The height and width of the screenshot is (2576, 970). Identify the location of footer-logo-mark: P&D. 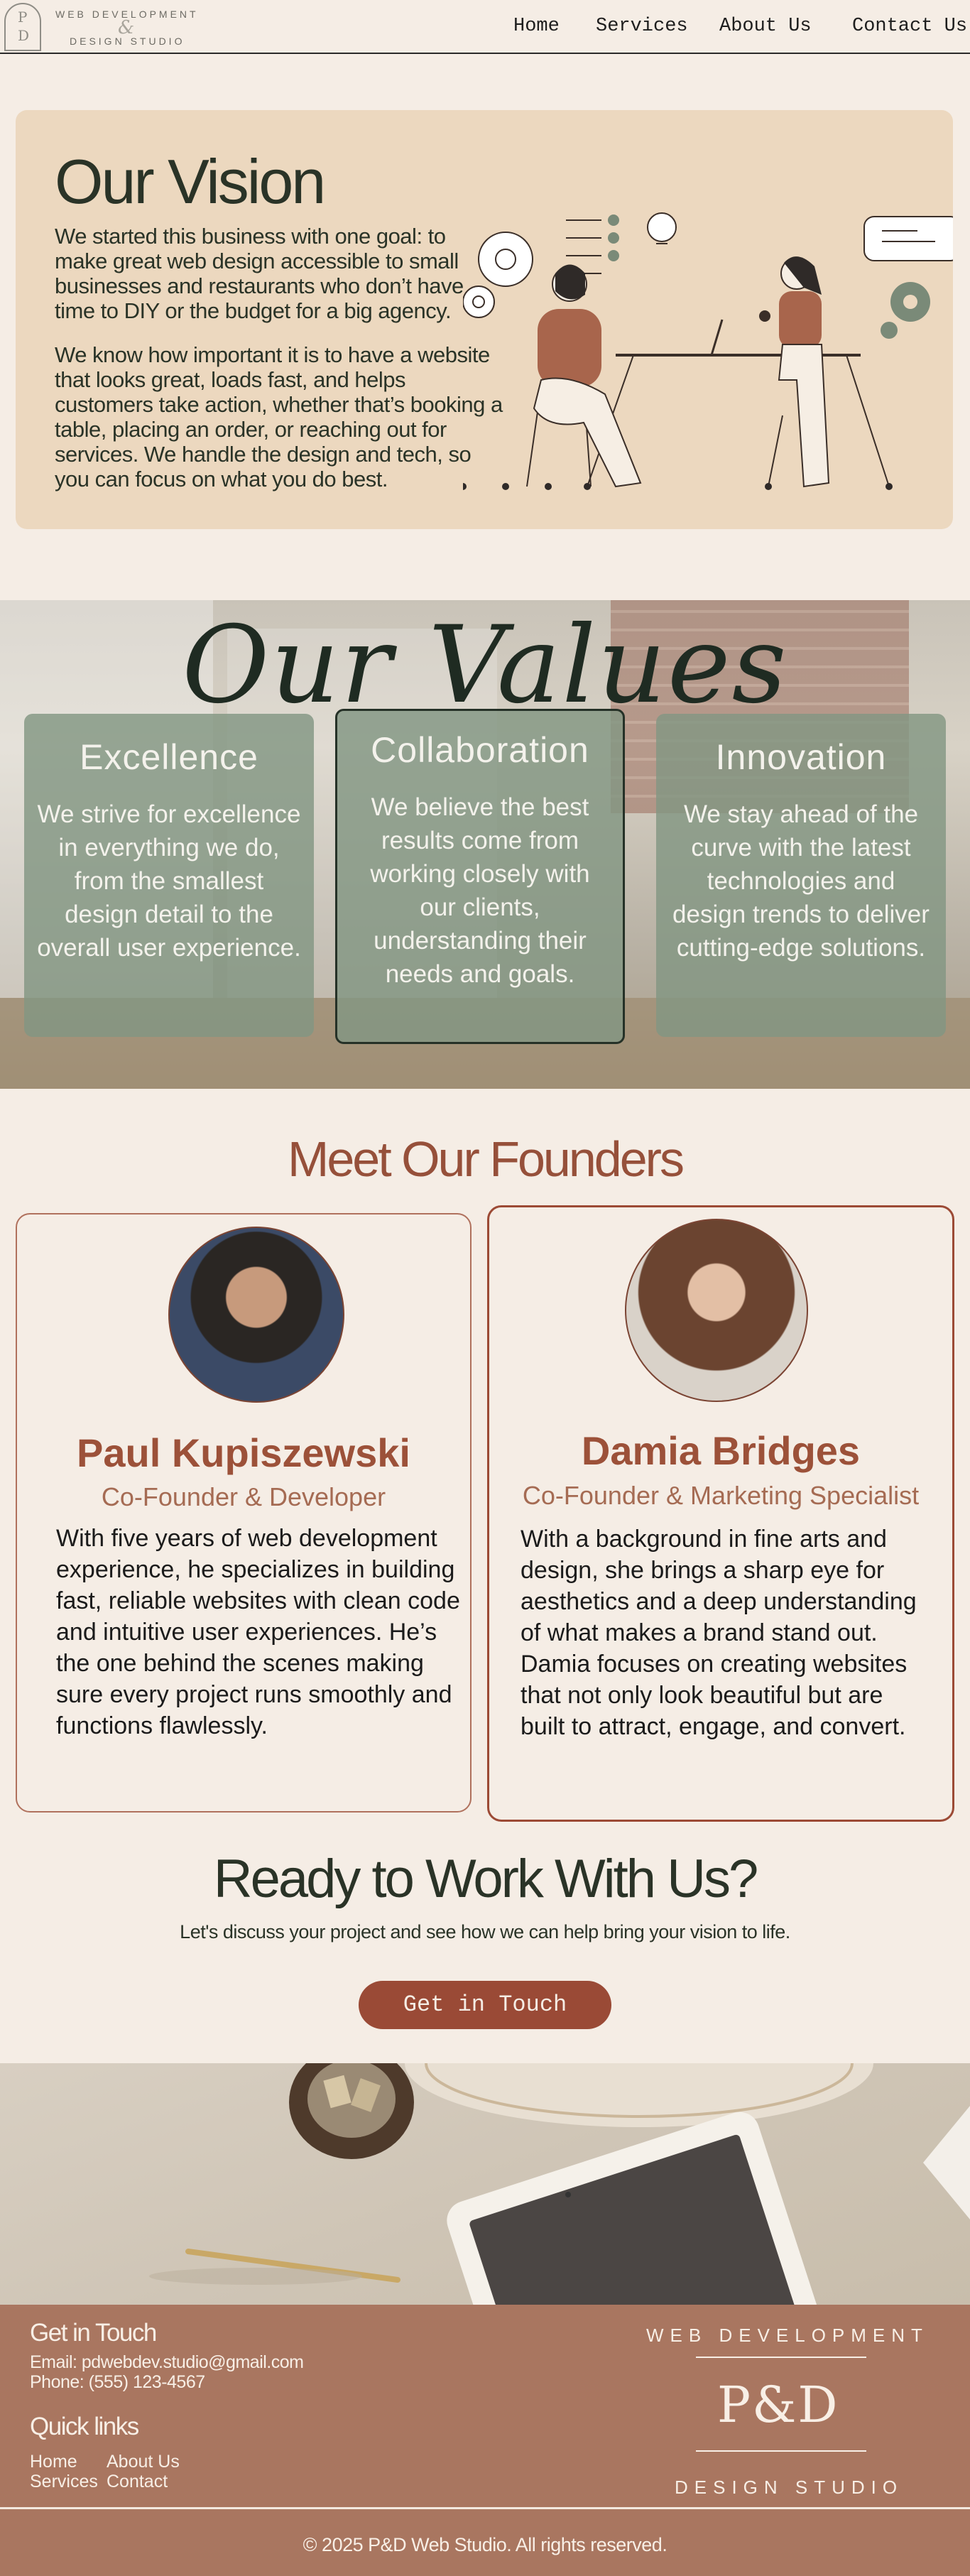
(778, 2405).